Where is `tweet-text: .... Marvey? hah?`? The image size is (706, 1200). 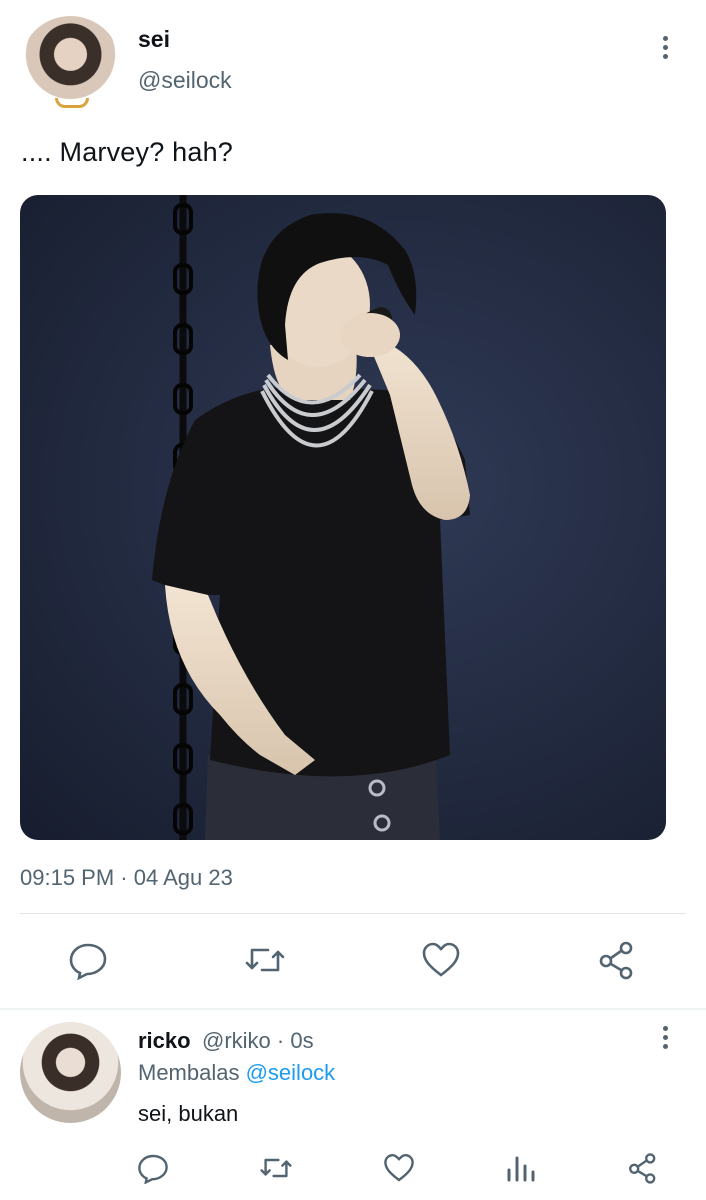 tweet-text: .... Marvey? hah? is located at coordinates (127, 152).